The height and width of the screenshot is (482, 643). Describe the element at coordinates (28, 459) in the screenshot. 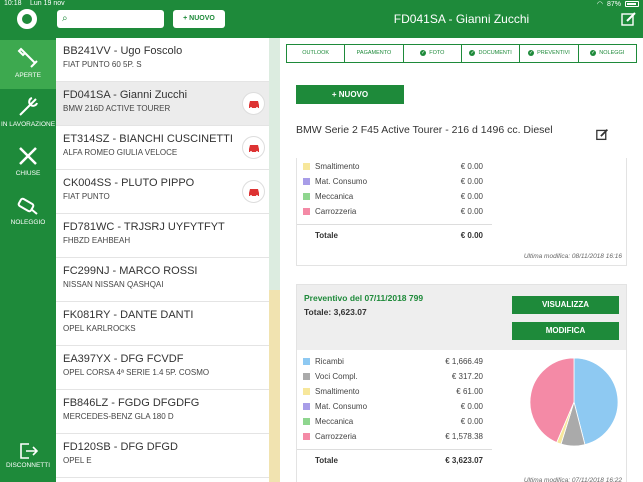

I see `logout-button: DISCONNETTI` at that location.